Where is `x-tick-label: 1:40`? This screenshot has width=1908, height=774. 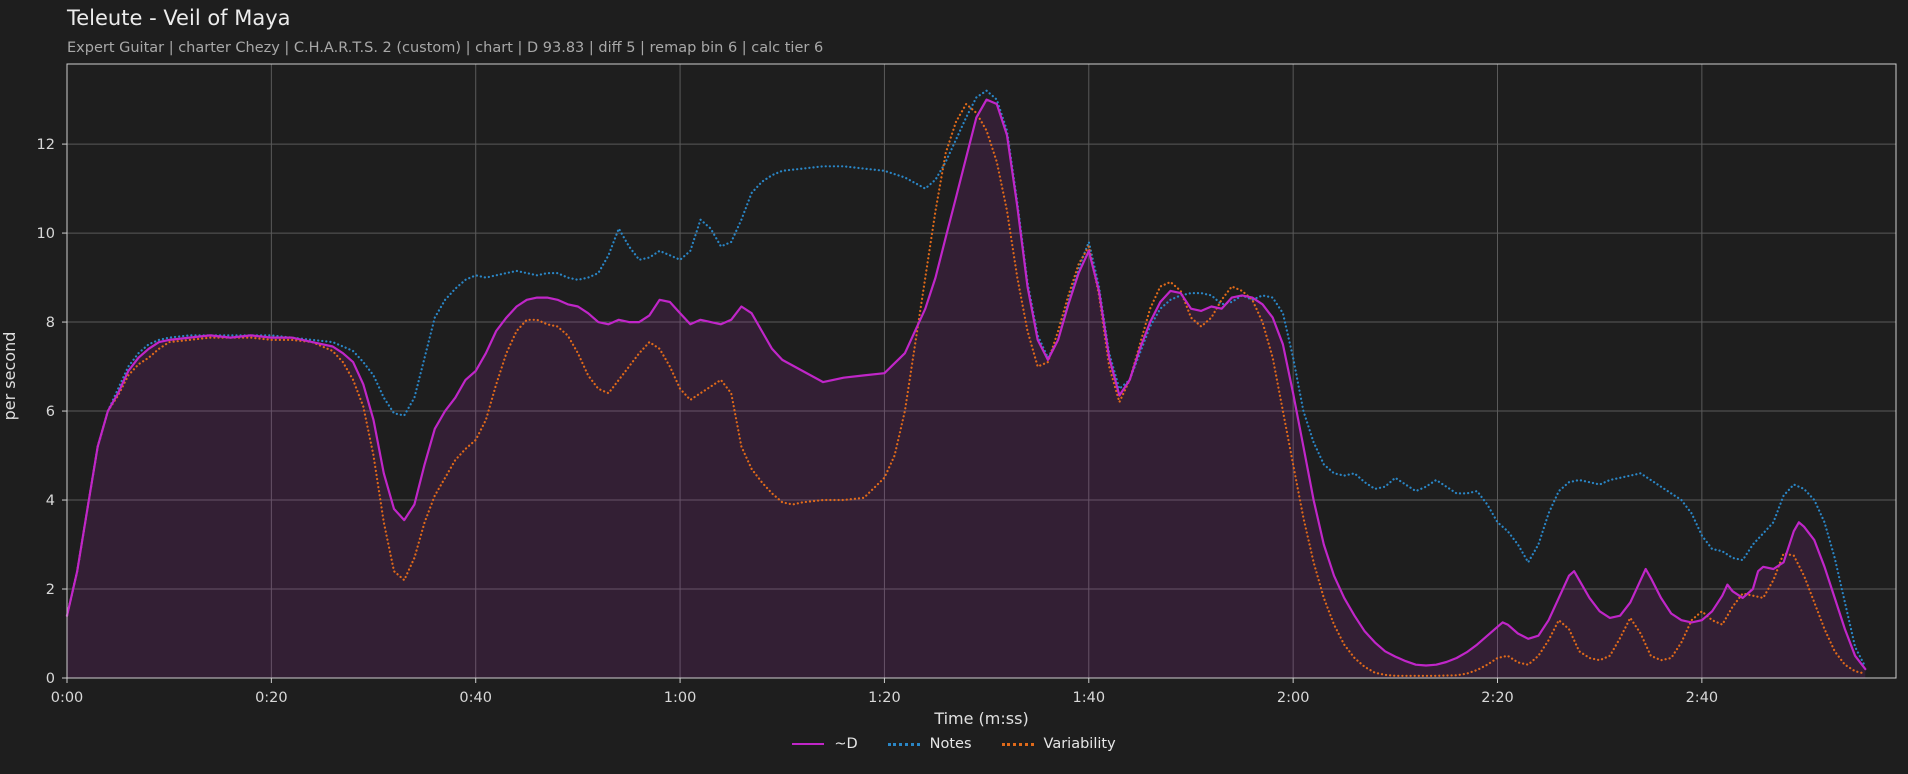 x-tick-label: 1:40 is located at coordinates (1089, 698).